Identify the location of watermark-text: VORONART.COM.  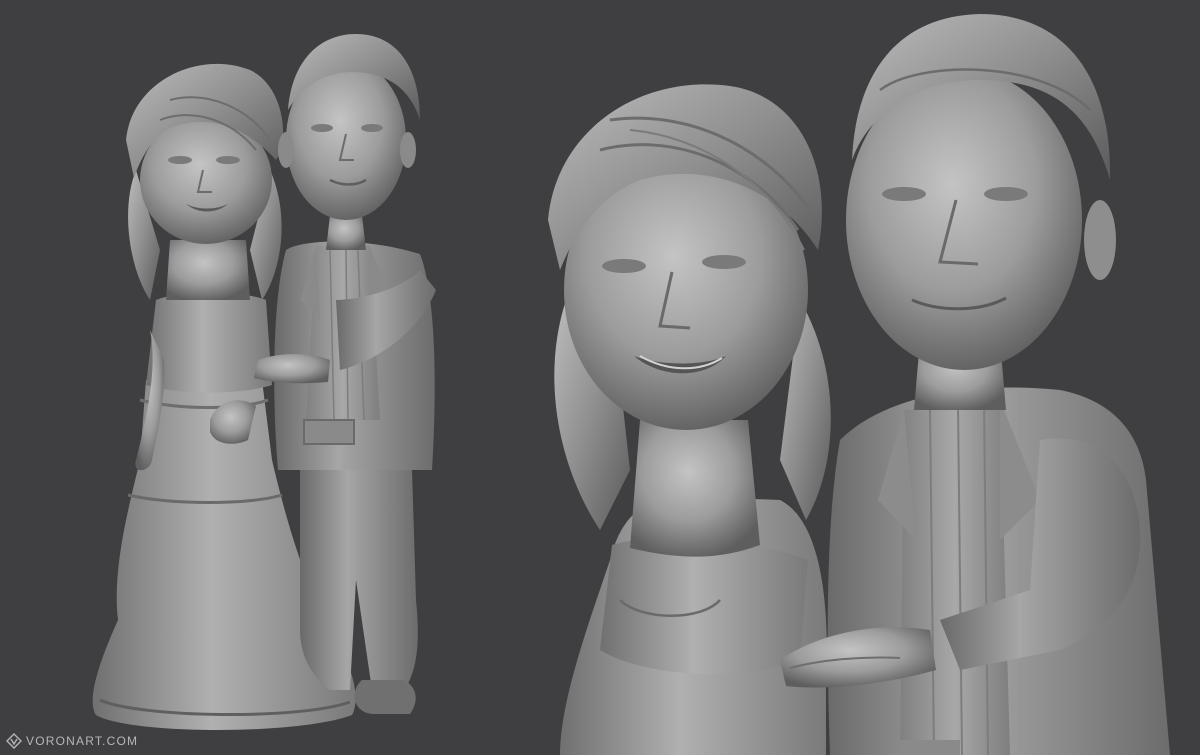
(82, 741).